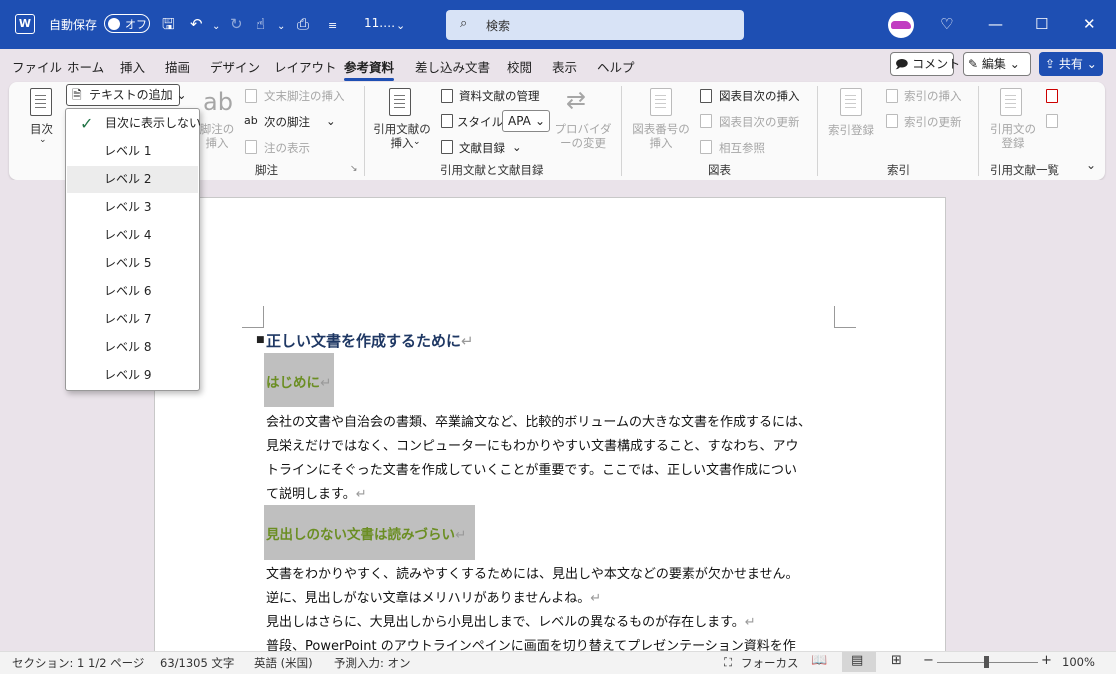  I want to click on close-button: ✕, so click(1089, 24).